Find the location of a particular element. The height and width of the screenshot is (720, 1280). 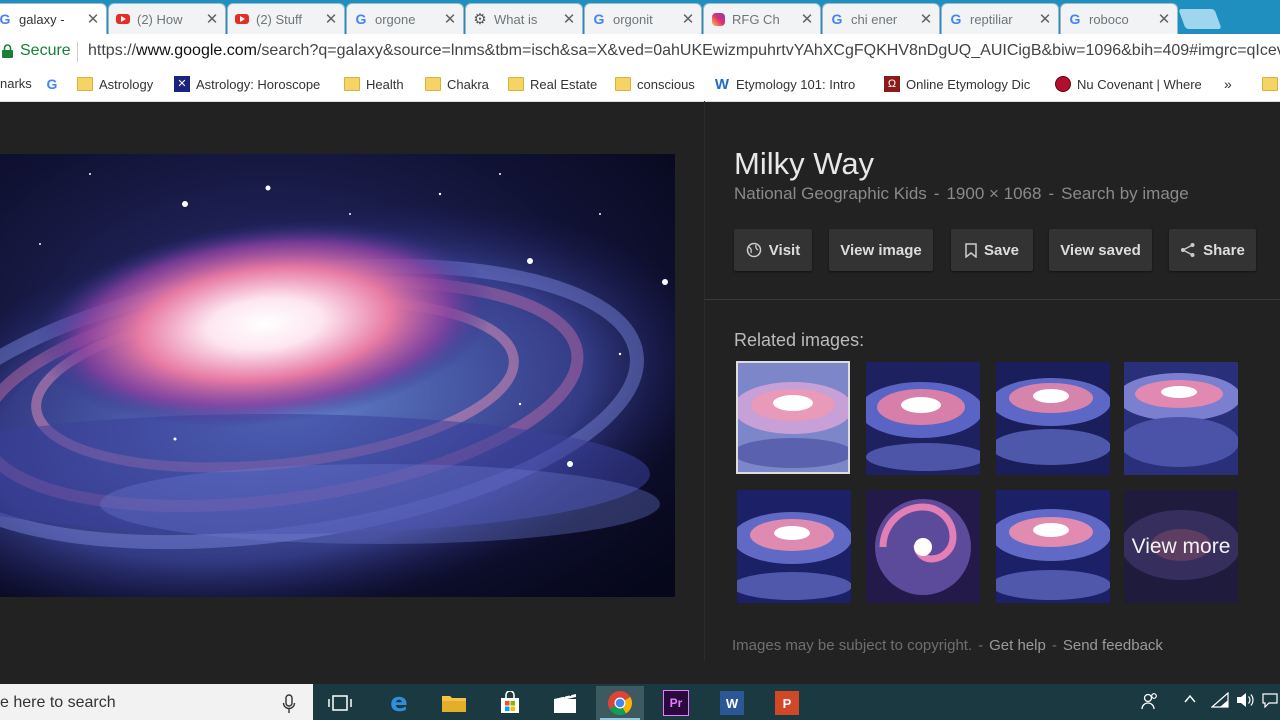

bookmark-conscious-folder: conscious is located at coordinates (655, 84).